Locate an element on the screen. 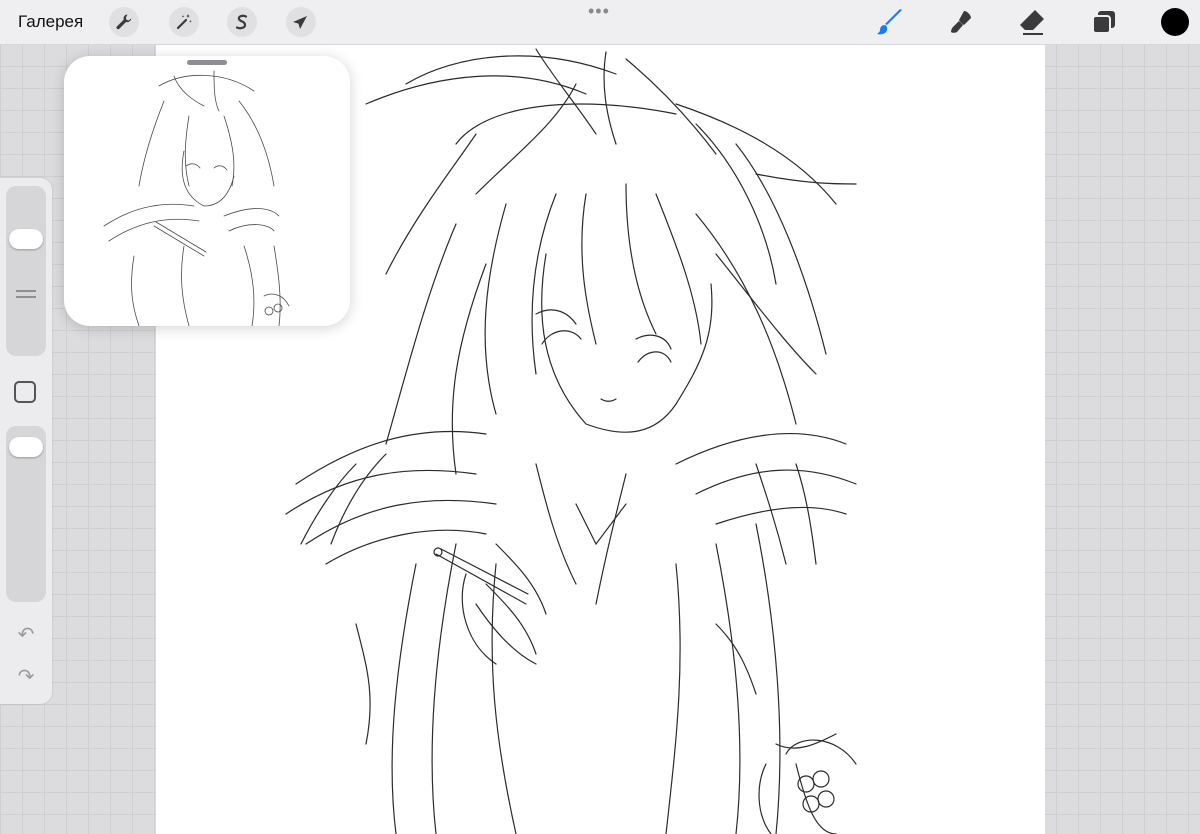 This screenshot has width=1200, height=834. gallery-button: Галерея is located at coordinates (50, 22).